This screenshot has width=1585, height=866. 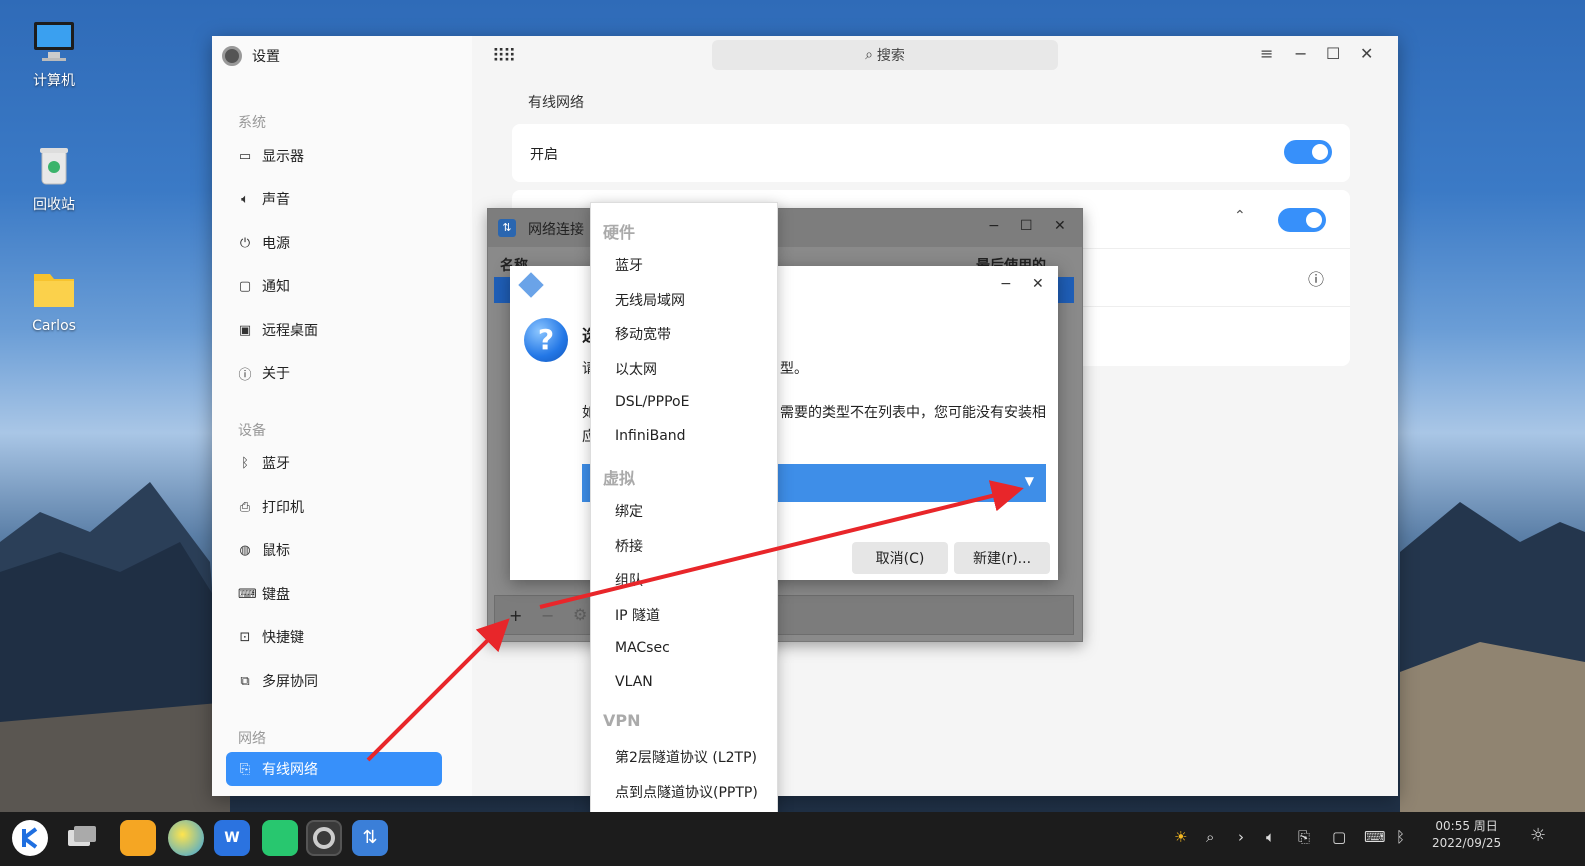 What do you see at coordinates (1304, 837) in the screenshot?
I see `network-status-icon: ⎘` at bounding box center [1304, 837].